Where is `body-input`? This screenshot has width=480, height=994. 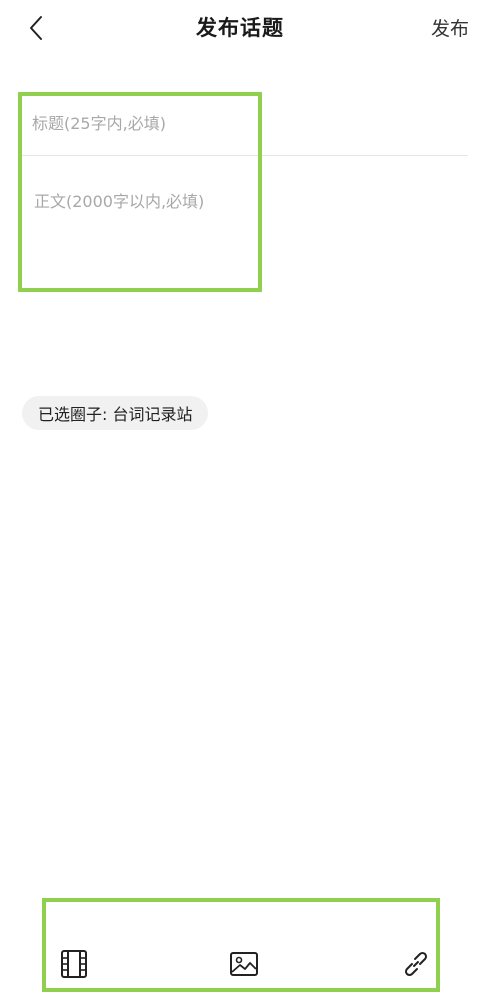 body-input is located at coordinates (245, 229).